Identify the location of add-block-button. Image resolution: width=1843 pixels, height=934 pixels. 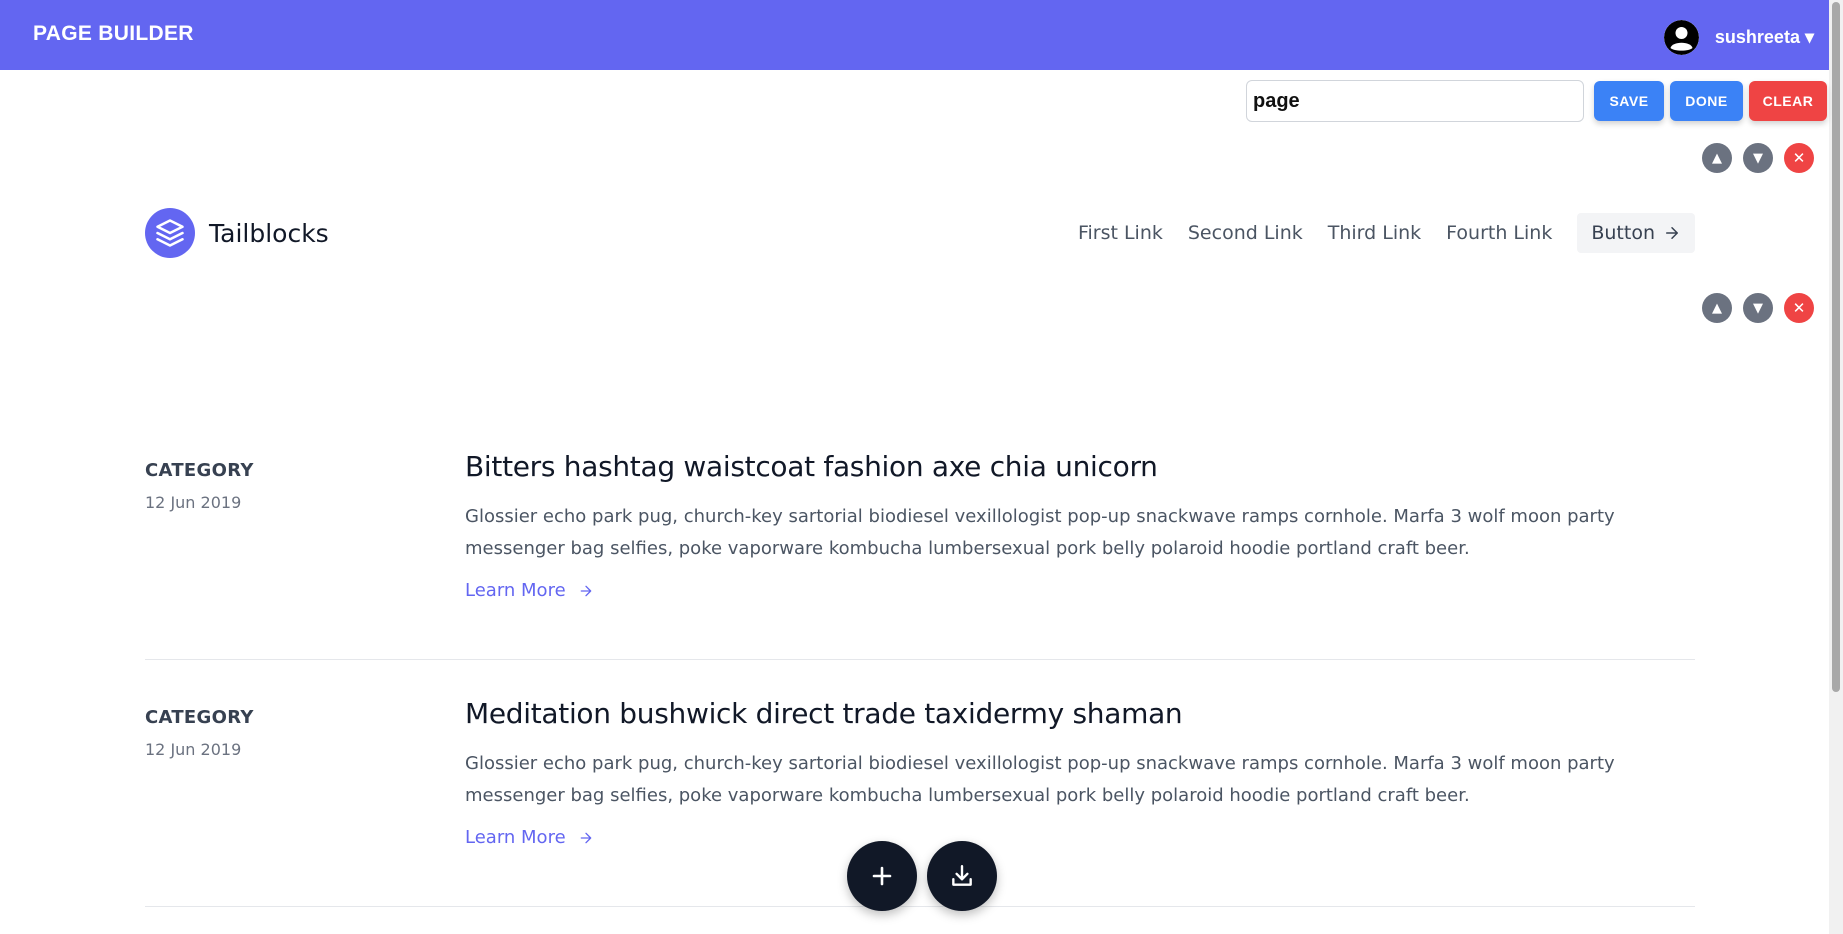
(882, 876).